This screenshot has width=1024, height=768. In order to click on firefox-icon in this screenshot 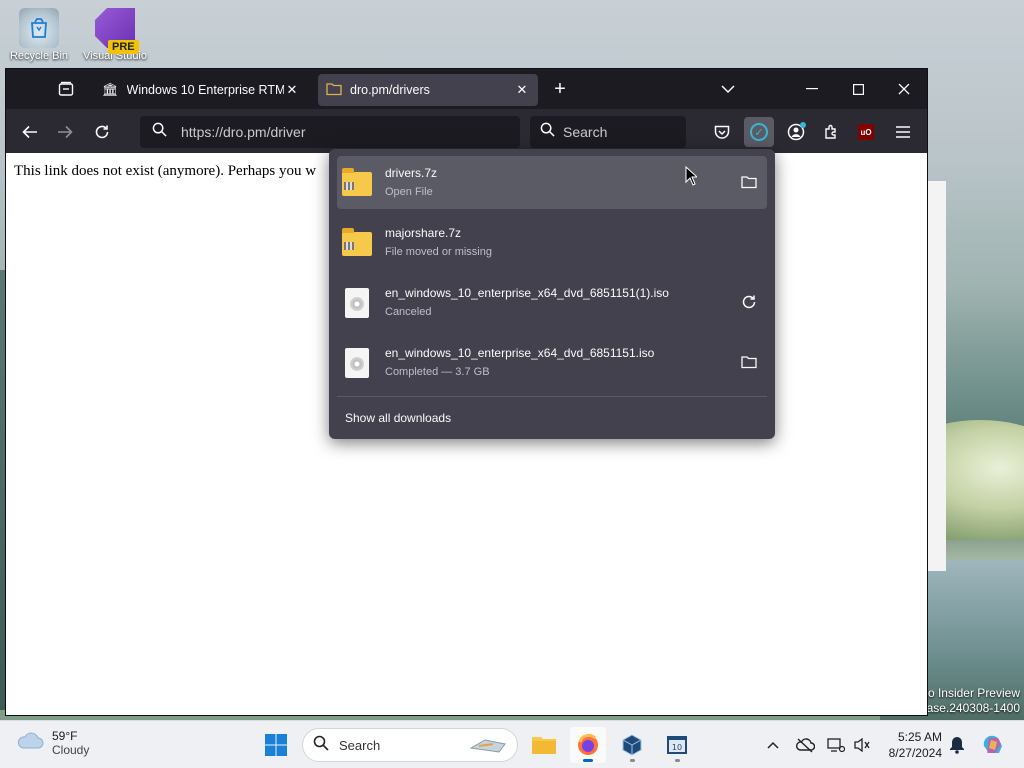, I will do `click(588, 744)`.